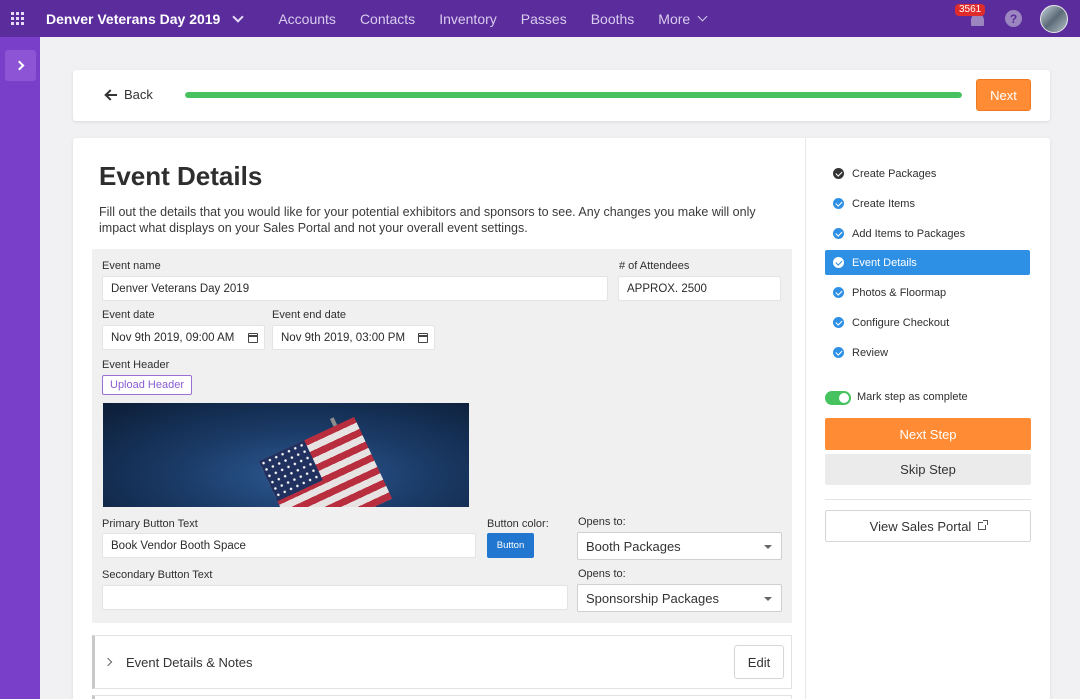 This screenshot has width=1080, height=699. I want to click on event-header-image, so click(286, 455).